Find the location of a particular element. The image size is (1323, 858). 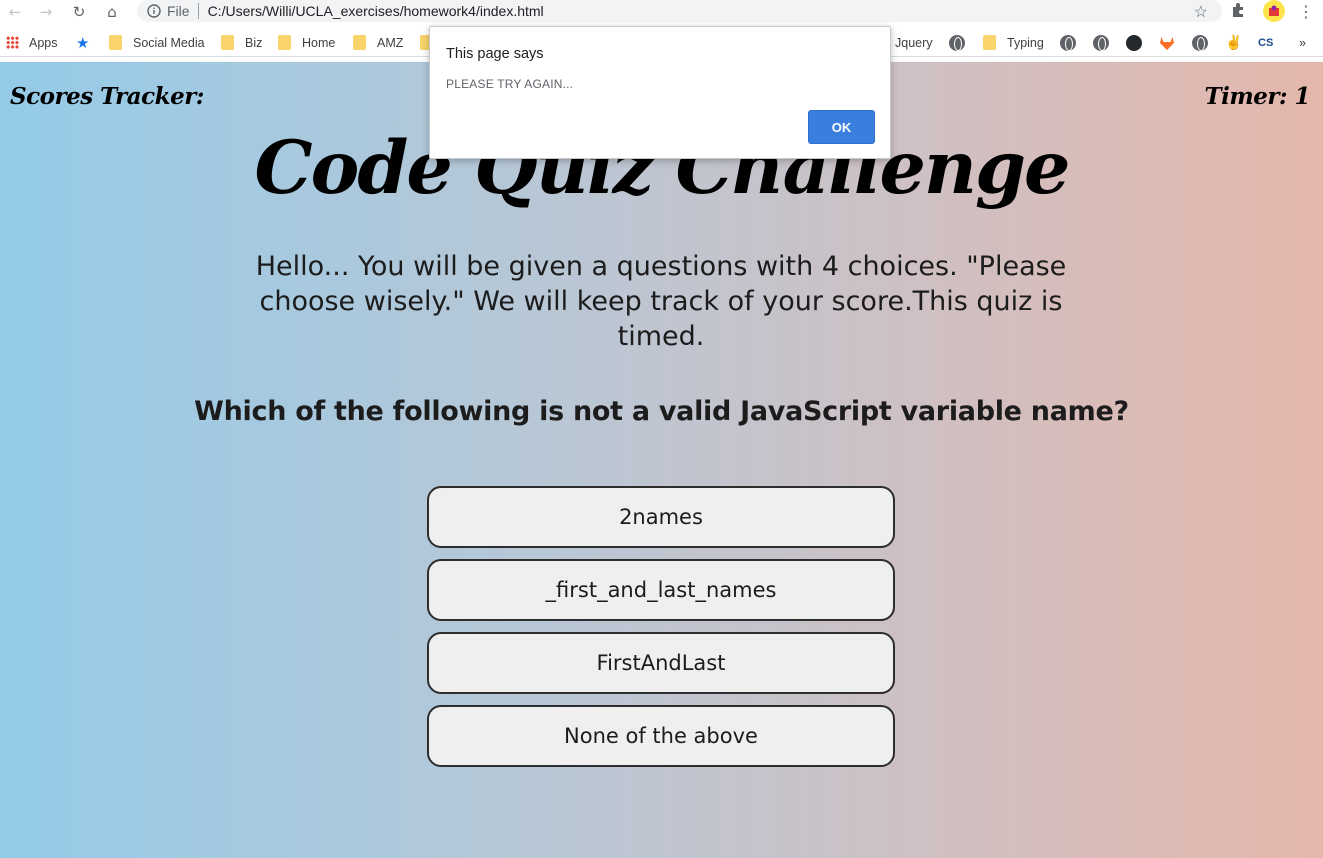

info-icon is located at coordinates (154, 11).